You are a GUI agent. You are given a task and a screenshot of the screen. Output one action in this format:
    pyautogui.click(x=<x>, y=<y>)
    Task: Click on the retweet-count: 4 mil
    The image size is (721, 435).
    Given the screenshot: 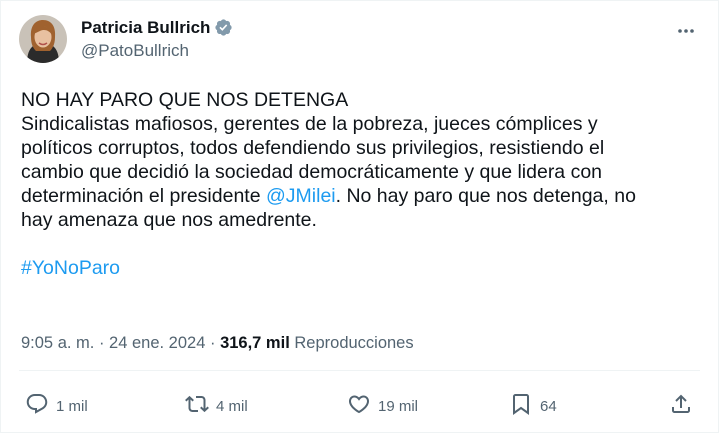 What is the action you would take?
    pyautogui.click(x=232, y=406)
    